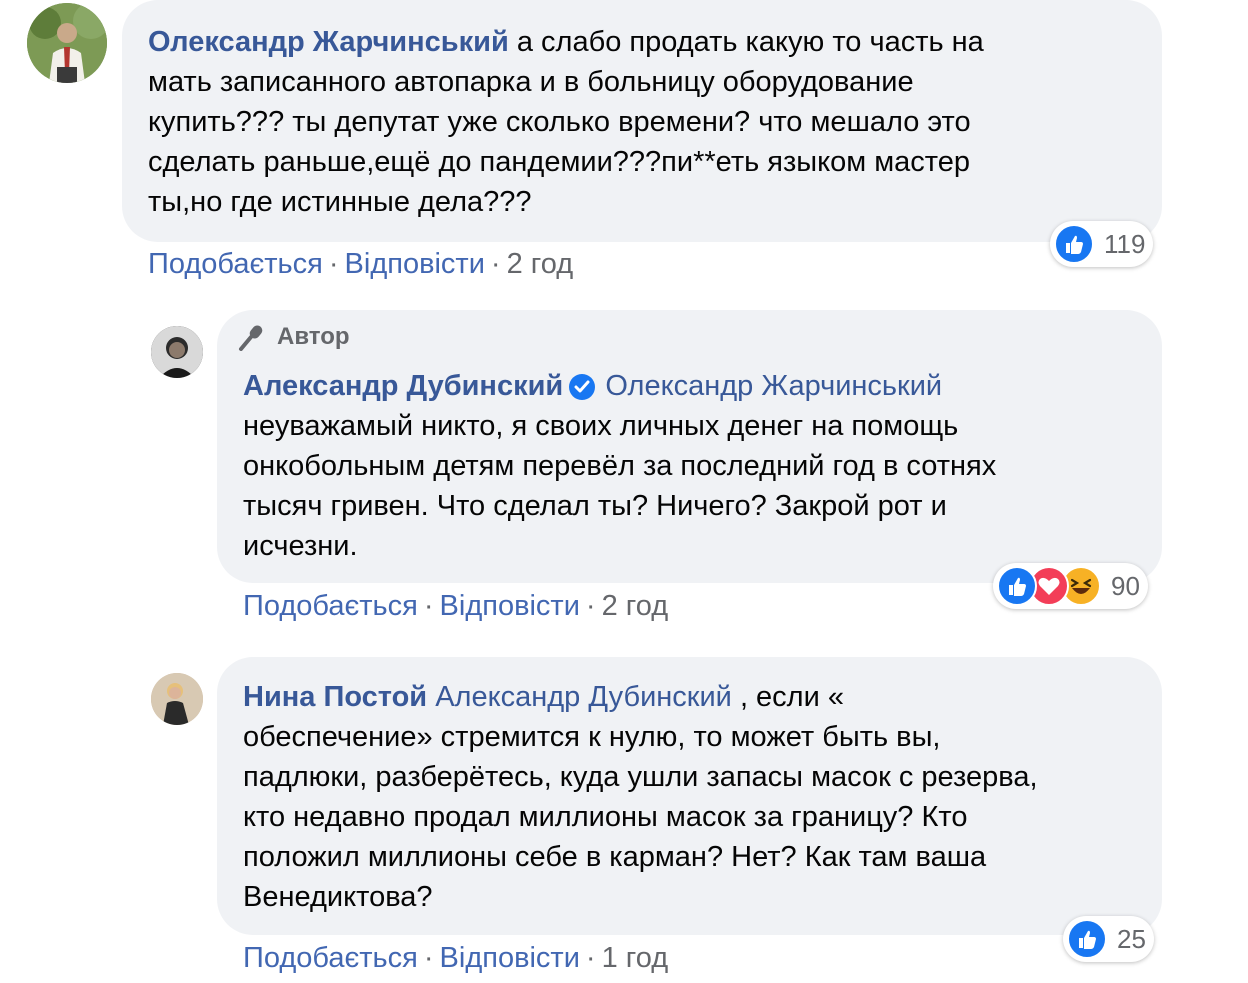  What do you see at coordinates (583, 697) in the screenshot?
I see `mention-link: Александр Дубинский` at bounding box center [583, 697].